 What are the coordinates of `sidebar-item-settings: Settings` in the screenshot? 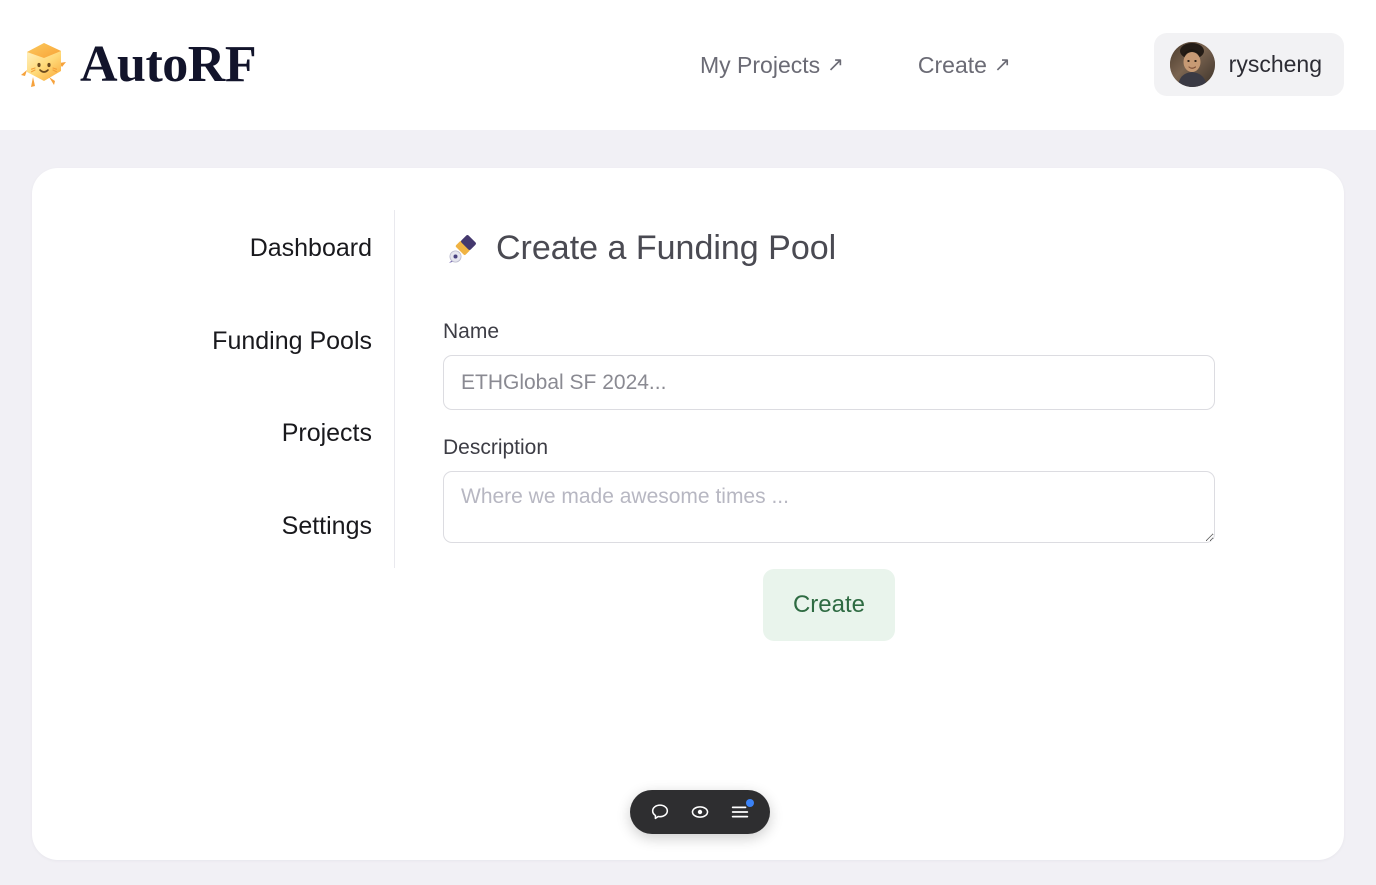 It's located at (327, 526).